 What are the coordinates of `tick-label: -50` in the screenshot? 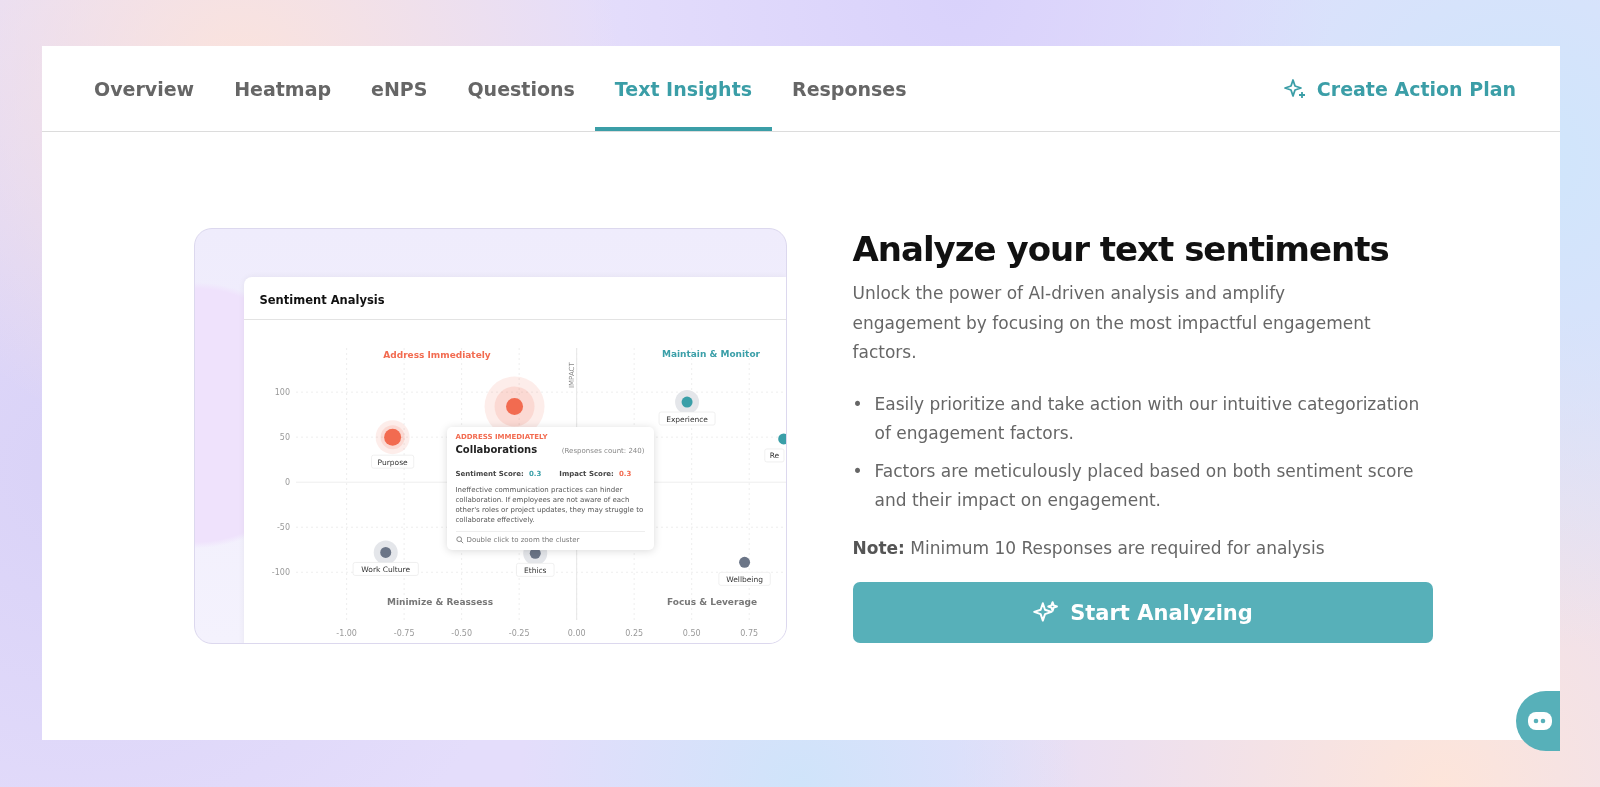 It's located at (283, 528).